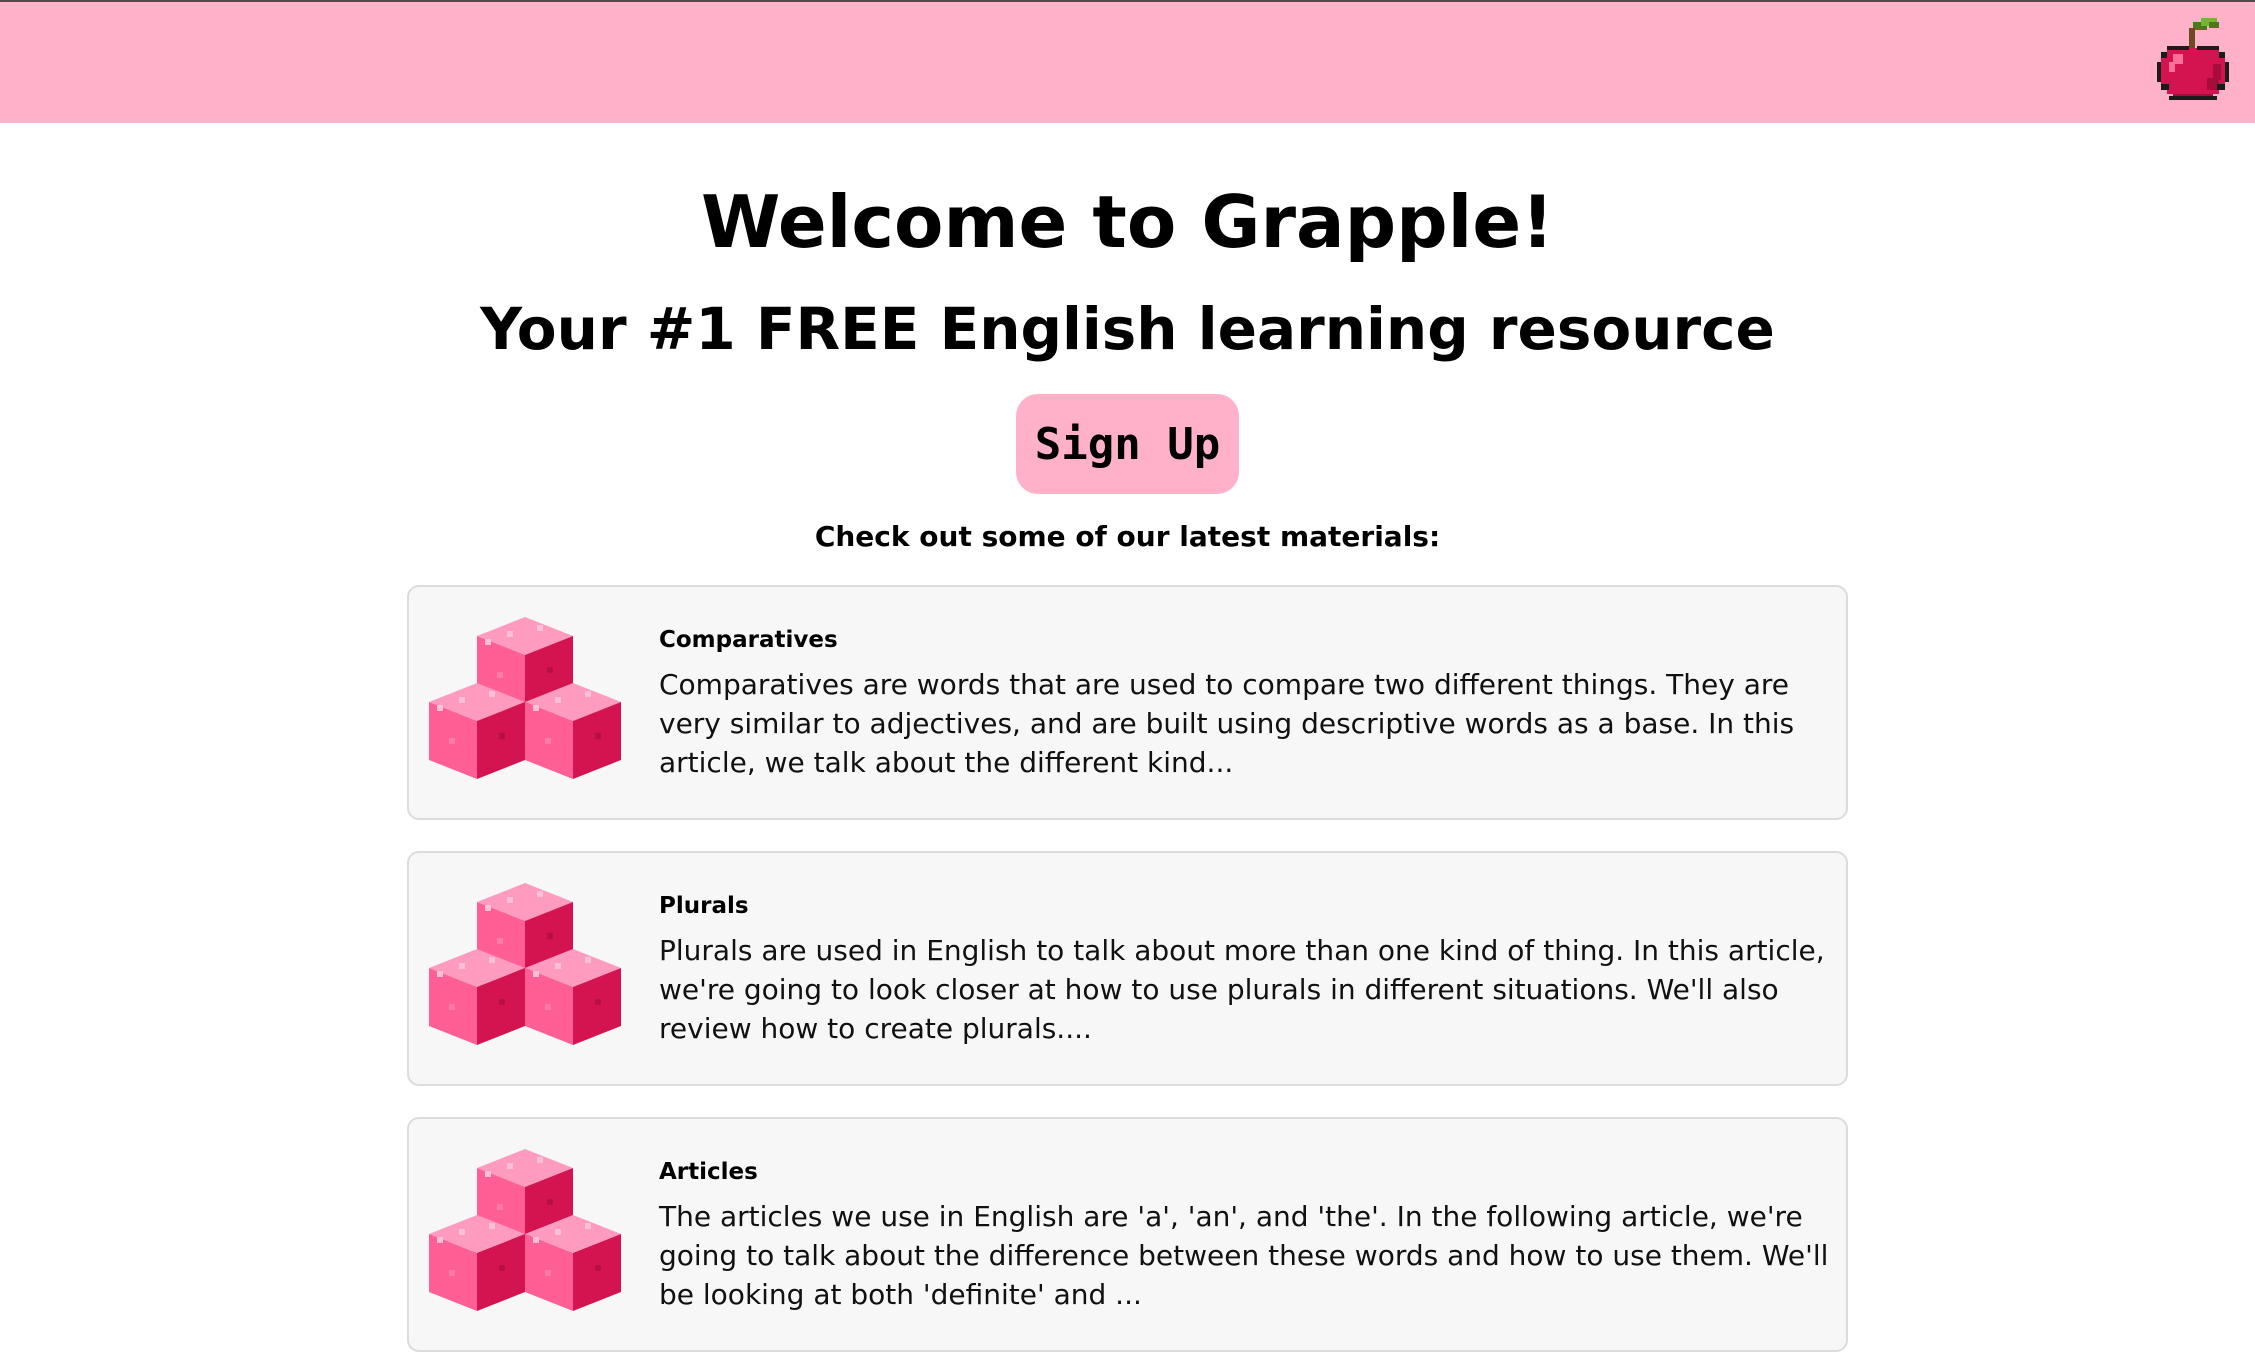  What do you see at coordinates (704, 906) in the screenshot?
I see `material-title: Plurals` at bounding box center [704, 906].